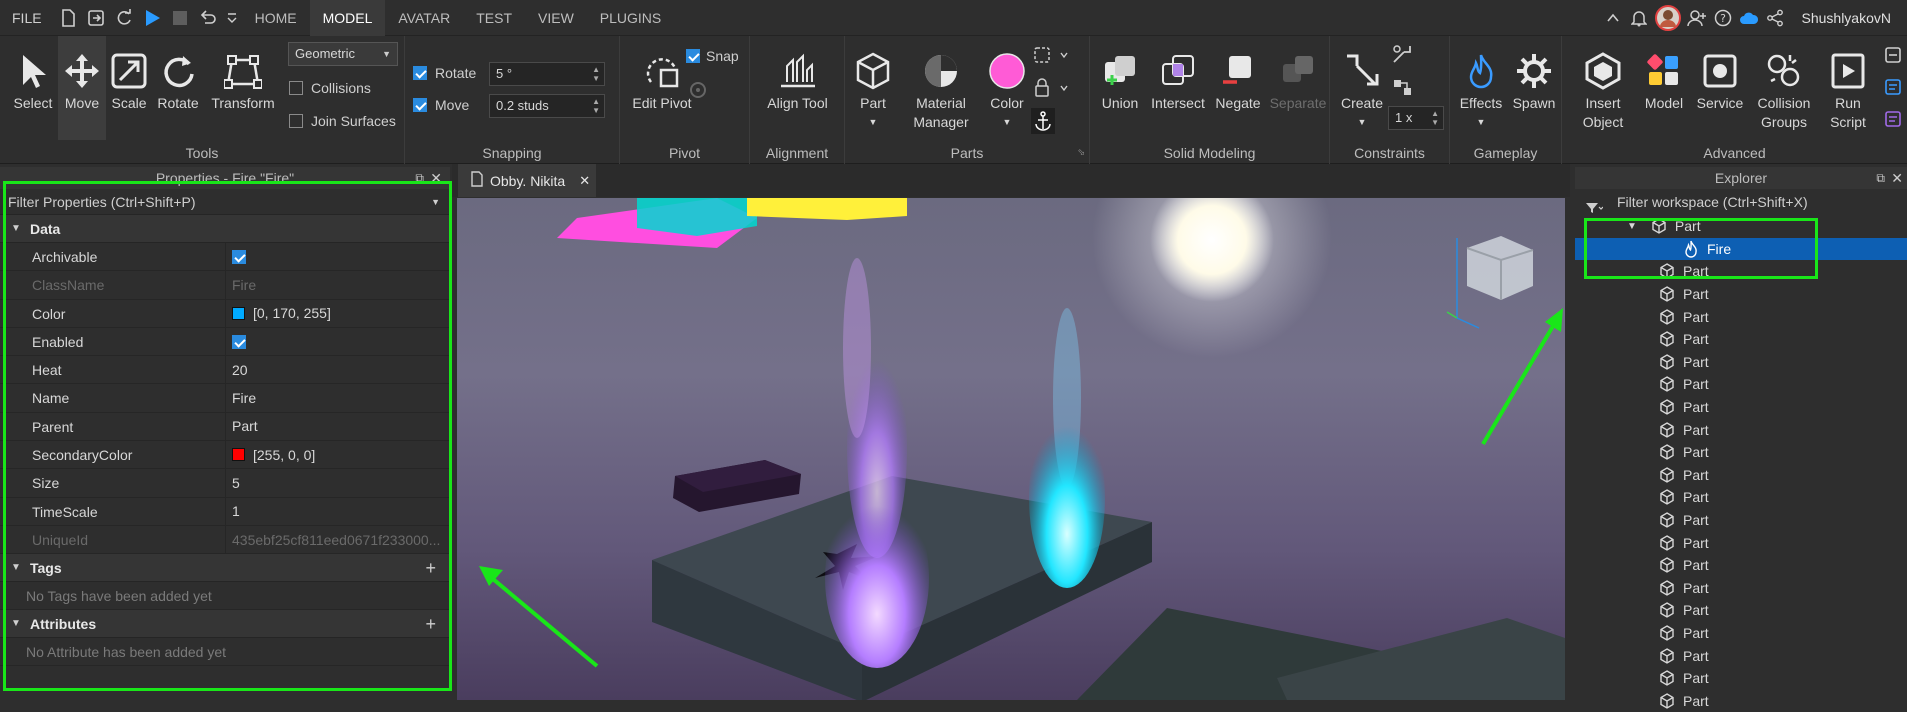  Describe the element at coordinates (178, 88) in the screenshot. I see `rotate-button: Rotate` at that location.